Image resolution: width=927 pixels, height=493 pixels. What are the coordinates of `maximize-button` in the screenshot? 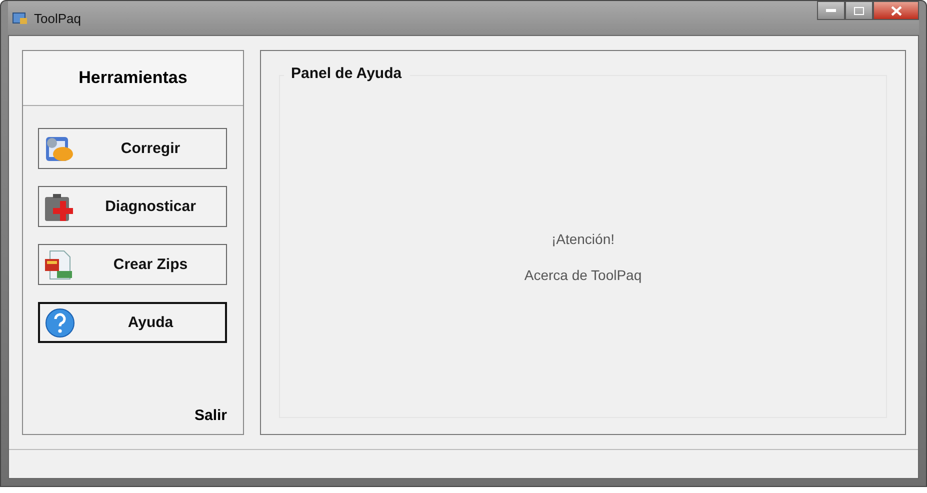 It's located at (859, 10).